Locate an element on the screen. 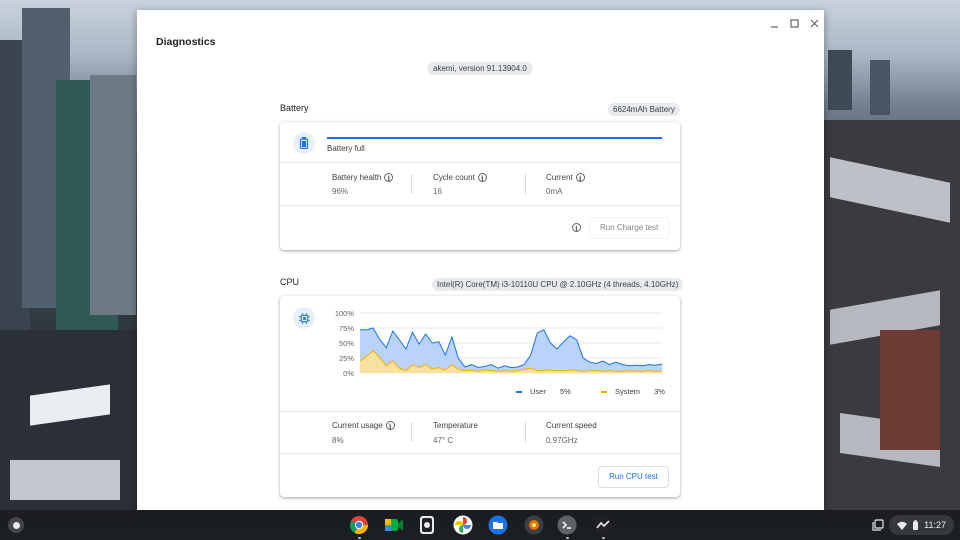 This screenshot has width=960, height=540. cycle-count-value: 16 is located at coordinates (437, 191).